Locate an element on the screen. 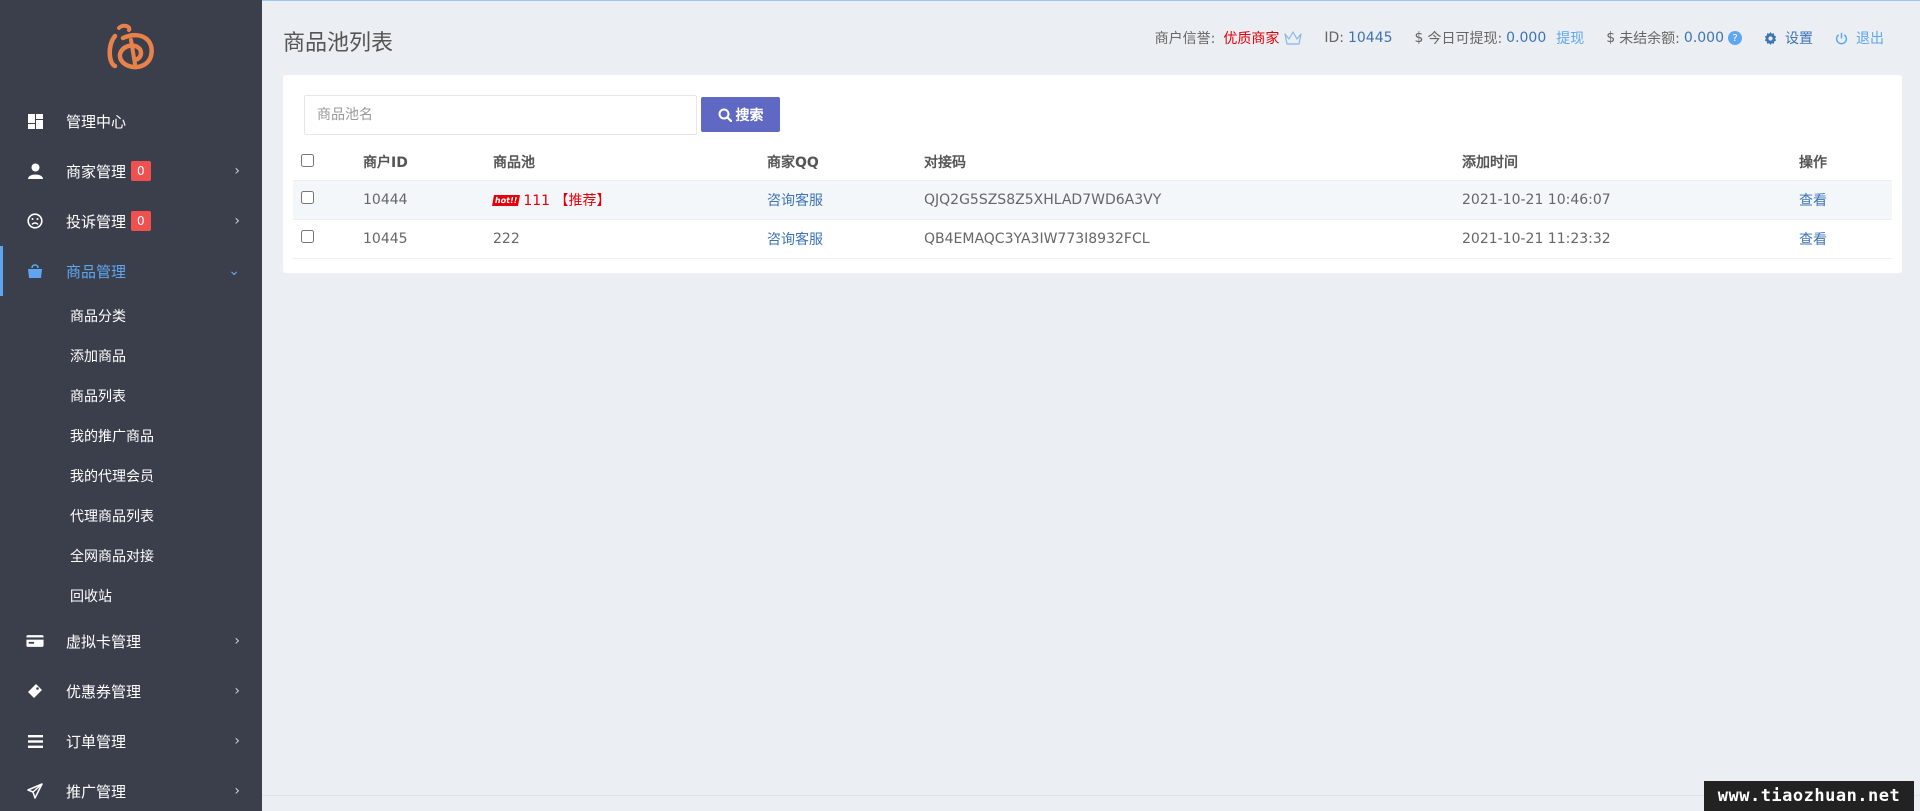 The width and height of the screenshot is (1920, 811). search-icon is located at coordinates (725, 115).